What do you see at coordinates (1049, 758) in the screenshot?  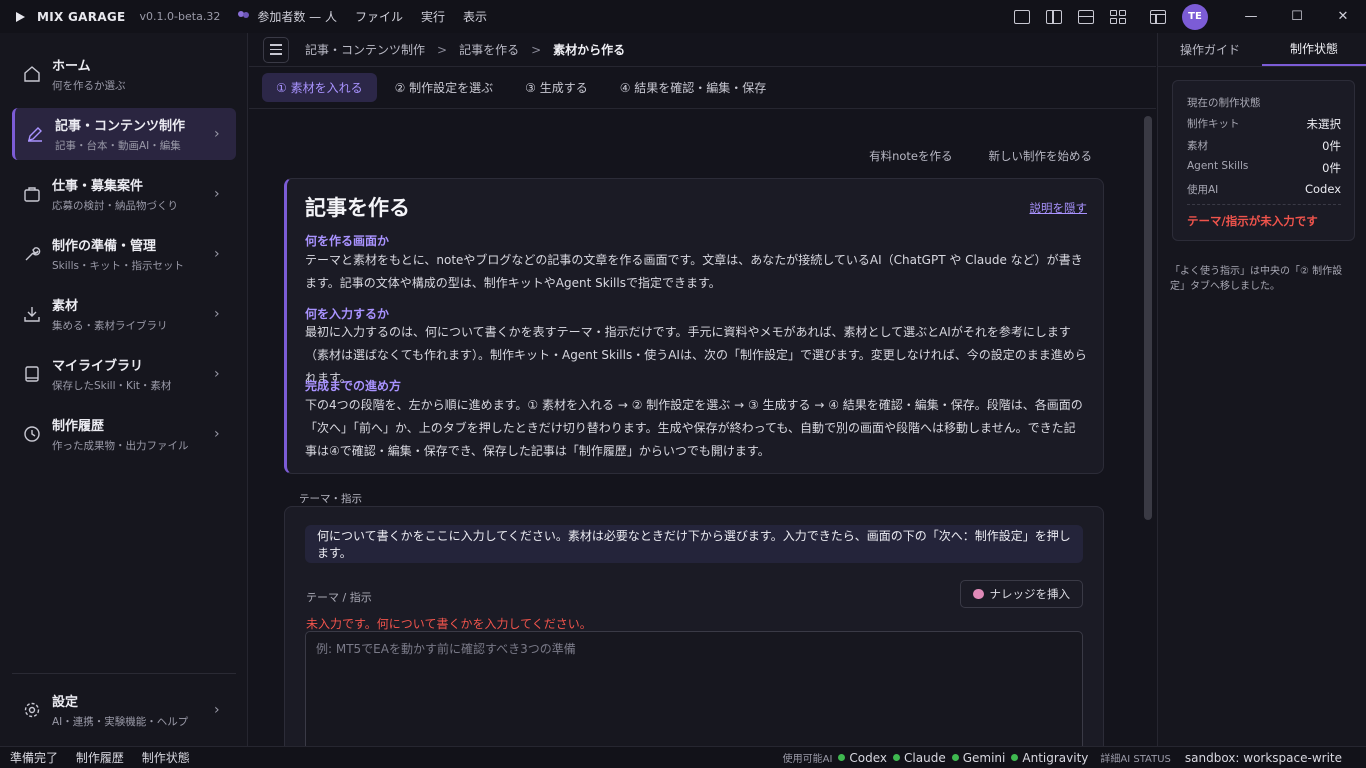 I see `ai-status-antigravity: Antigravity` at bounding box center [1049, 758].